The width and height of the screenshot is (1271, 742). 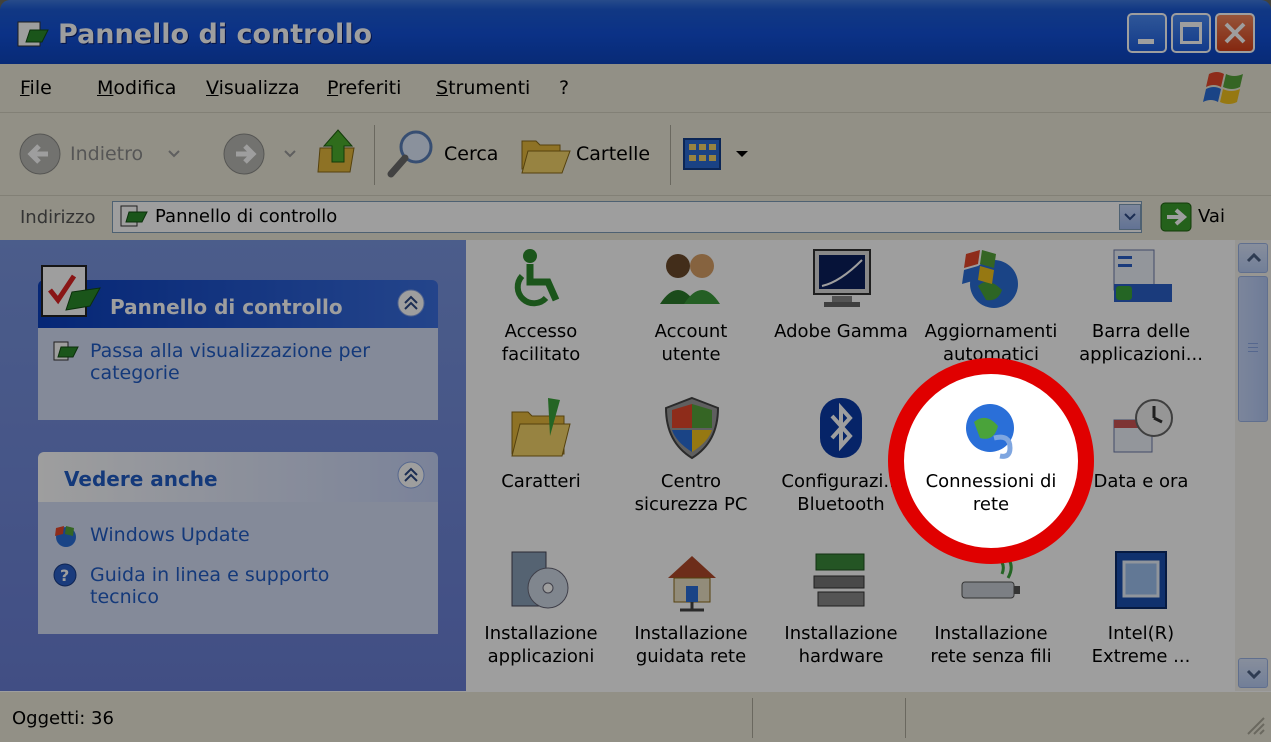 I want to click on help-text-1: Guida in linea e supporto, so click(x=210, y=575).